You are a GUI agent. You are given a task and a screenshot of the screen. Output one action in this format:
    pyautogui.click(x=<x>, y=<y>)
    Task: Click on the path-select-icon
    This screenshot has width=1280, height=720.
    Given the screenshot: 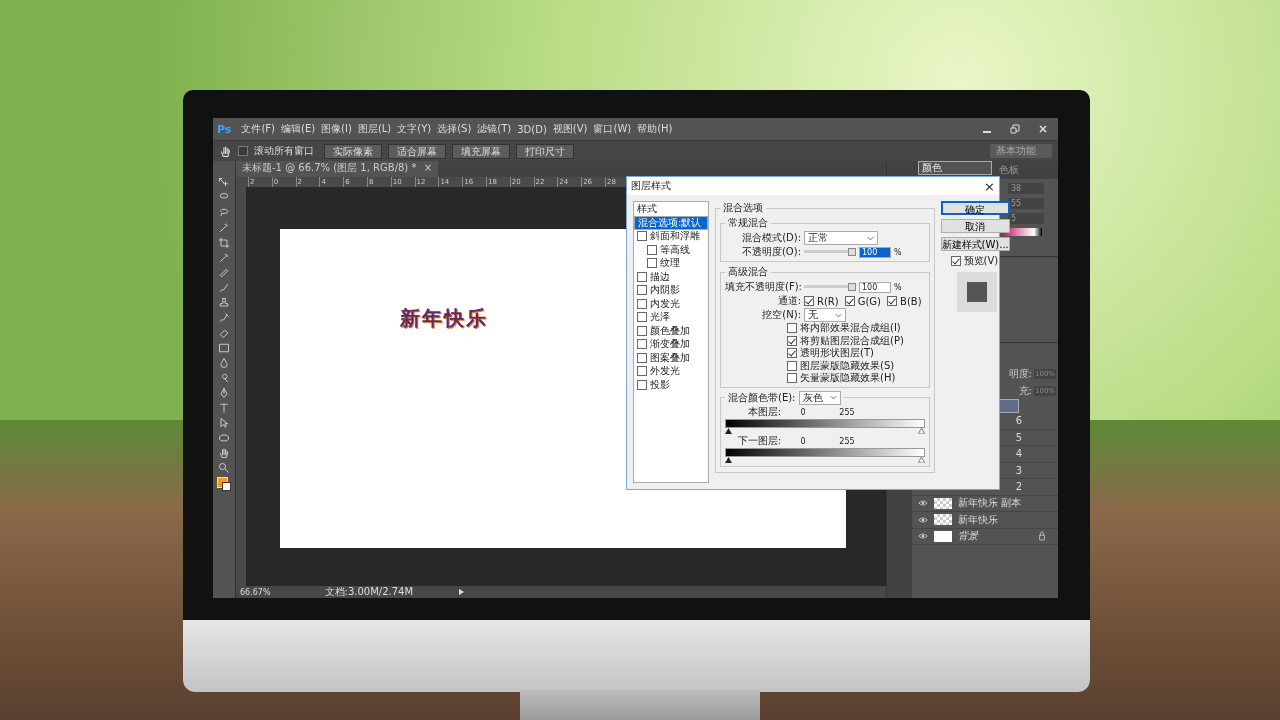 What is the action you would take?
    pyautogui.click(x=224, y=423)
    